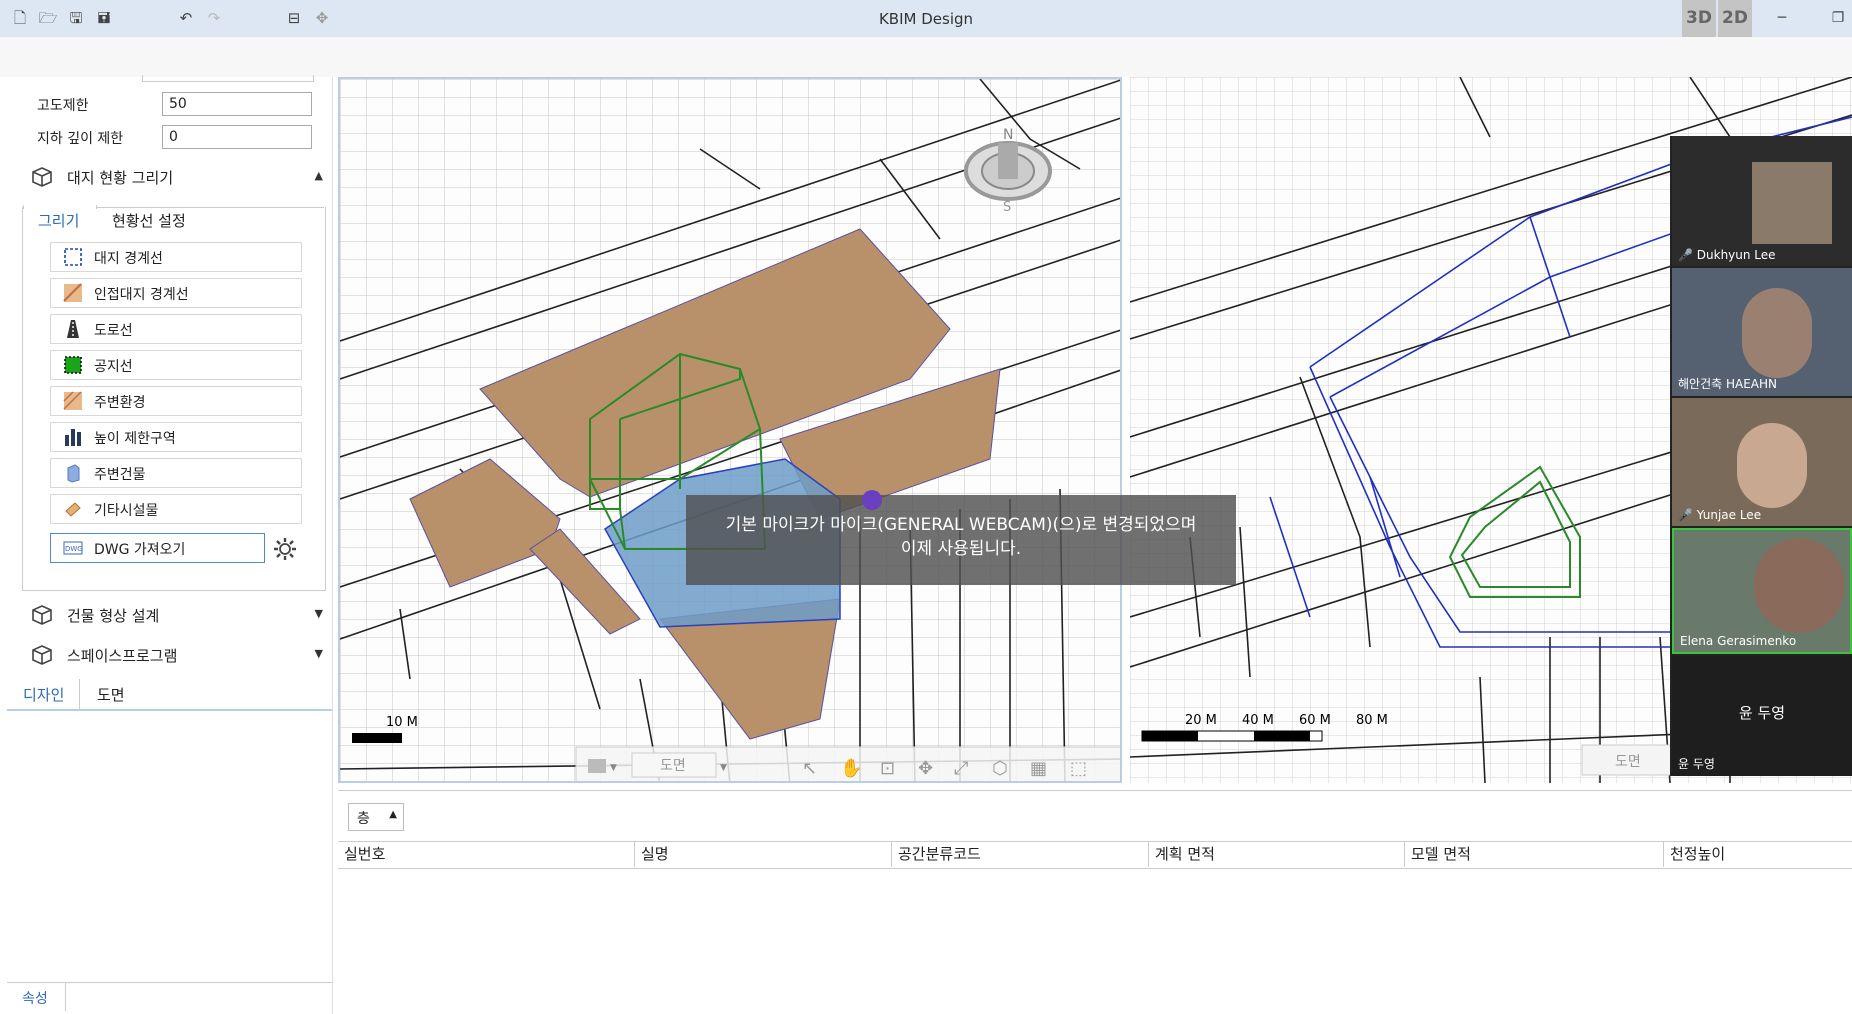 This screenshot has width=1852, height=1014. Describe the element at coordinates (1019, 854) in the screenshot. I see `column-space-code: 공간분류코드` at that location.